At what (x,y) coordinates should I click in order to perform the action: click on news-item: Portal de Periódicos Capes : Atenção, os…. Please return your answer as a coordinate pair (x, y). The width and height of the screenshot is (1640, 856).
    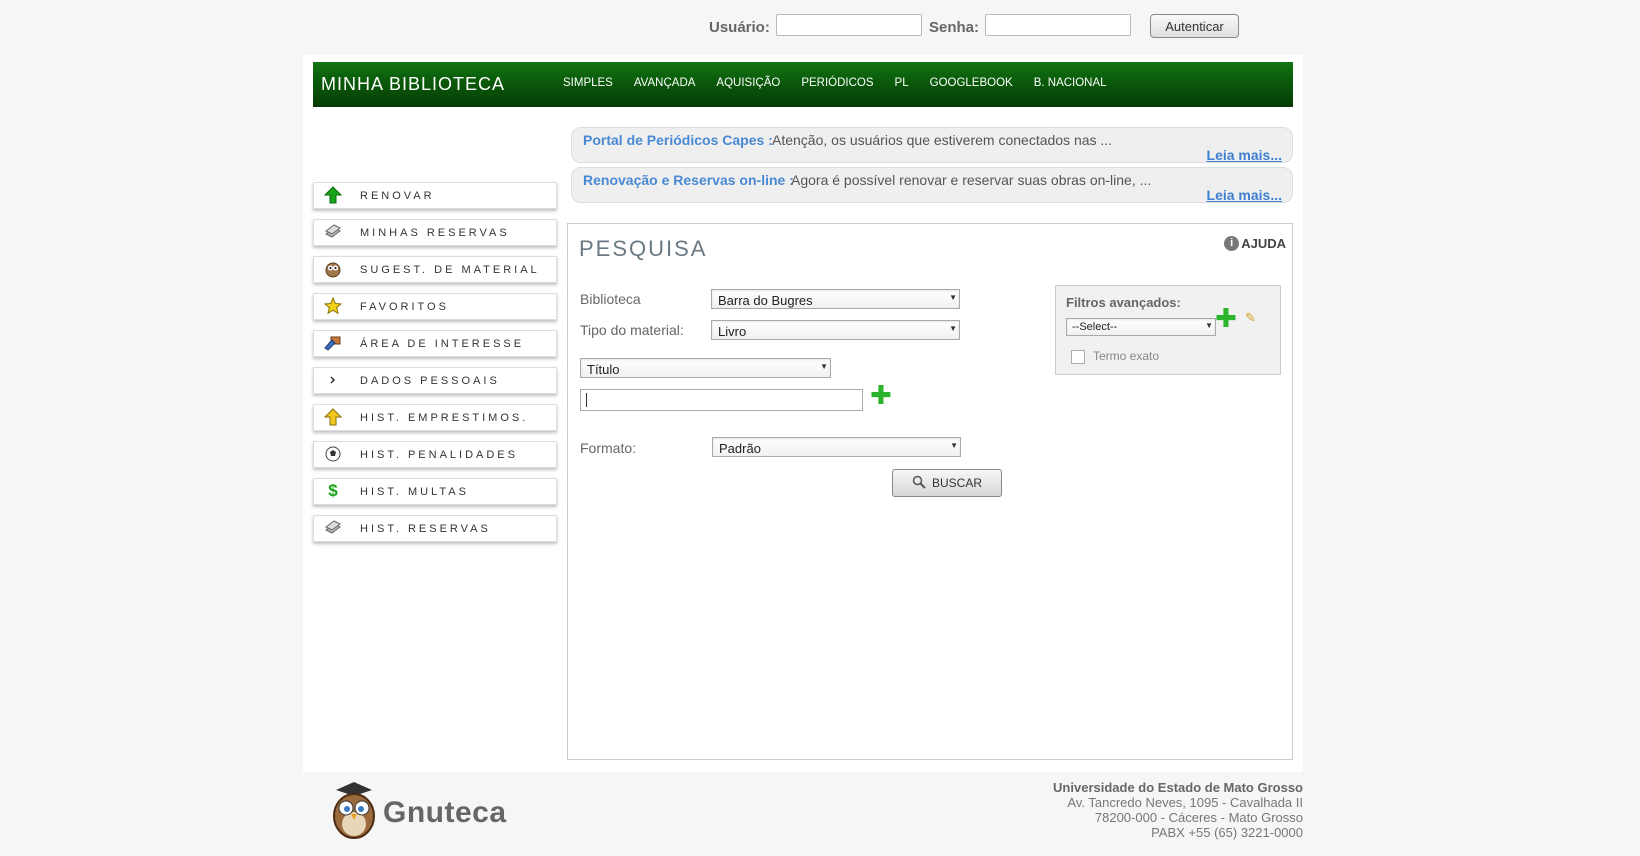
    Looking at the image, I should click on (932, 145).